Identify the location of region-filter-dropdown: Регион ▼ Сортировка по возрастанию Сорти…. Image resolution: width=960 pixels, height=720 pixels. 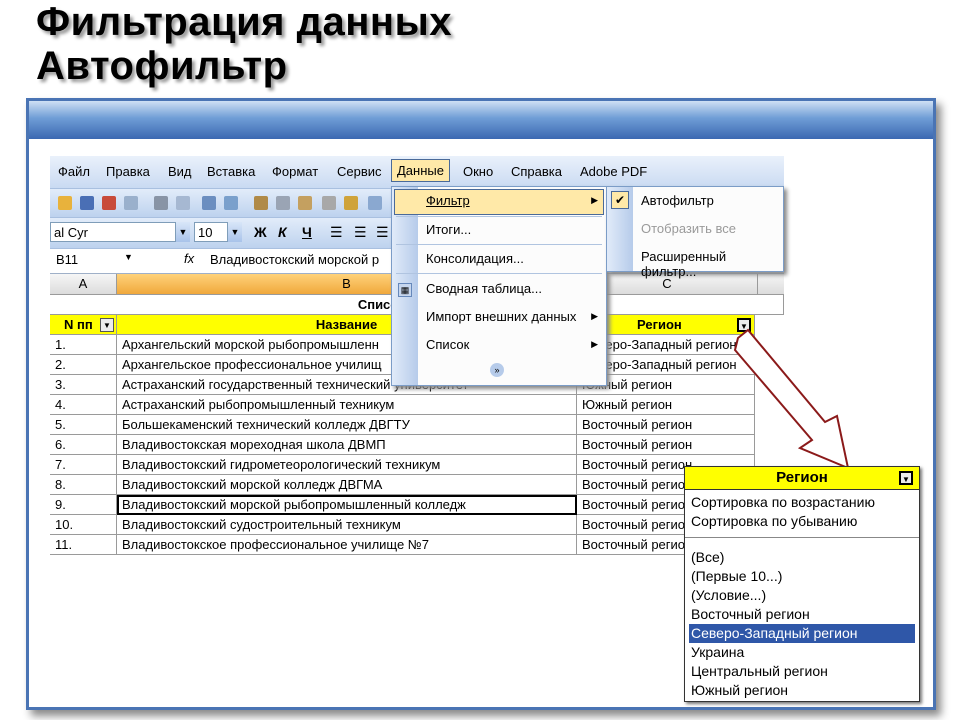
(802, 584).